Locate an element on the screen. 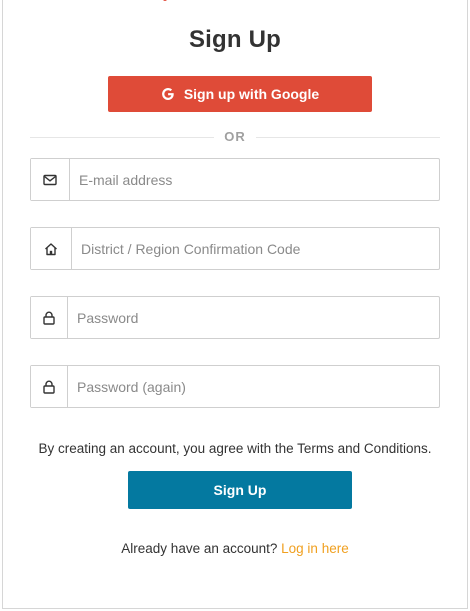  page-title: Sign Up is located at coordinates (235, 39).